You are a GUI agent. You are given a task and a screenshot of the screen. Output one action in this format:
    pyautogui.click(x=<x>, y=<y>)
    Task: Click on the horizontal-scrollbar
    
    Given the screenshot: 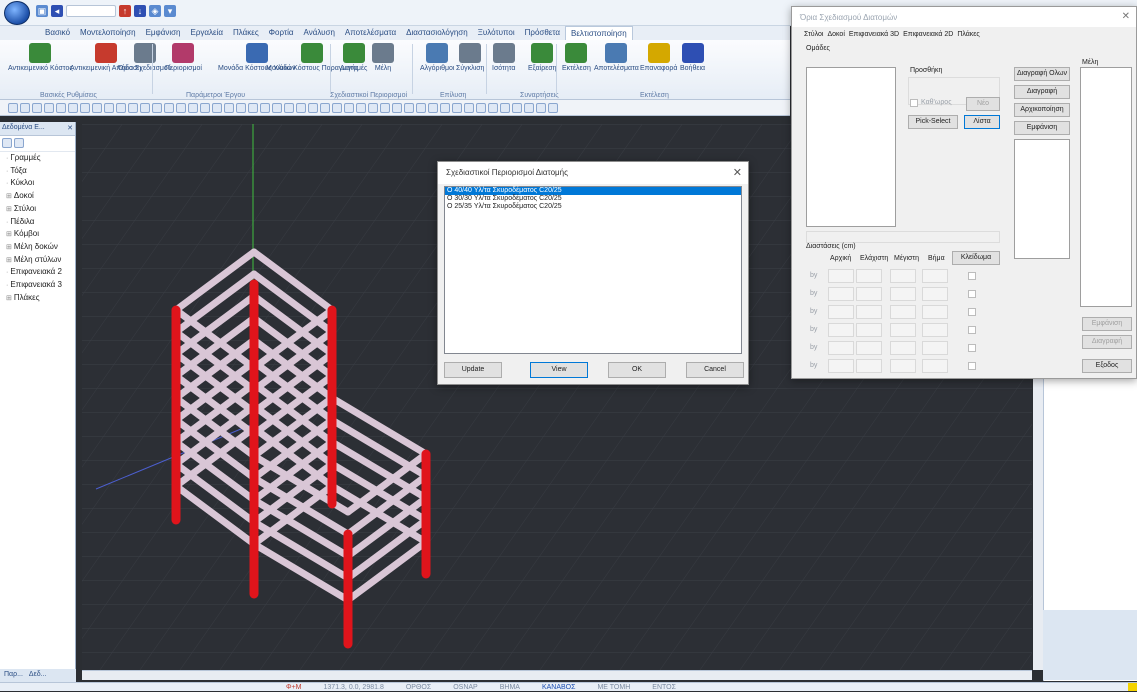 What is the action you would take?
    pyautogui.click(x=557, y=675)
    